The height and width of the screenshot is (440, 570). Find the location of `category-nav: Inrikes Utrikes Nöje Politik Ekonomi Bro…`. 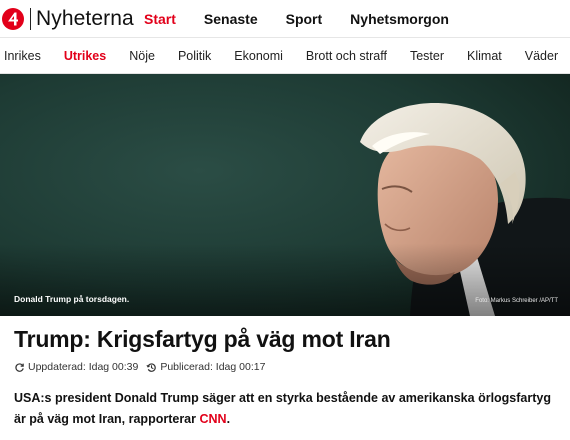

category-nav: Inrikes Utrikes Nöje Politik Ekonomi Bro… is located at coordinates (287, 56).